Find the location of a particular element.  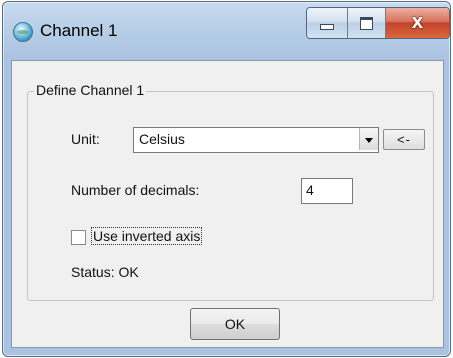

decimals-label: Number of decimals: is located at coordinates (135, 190).